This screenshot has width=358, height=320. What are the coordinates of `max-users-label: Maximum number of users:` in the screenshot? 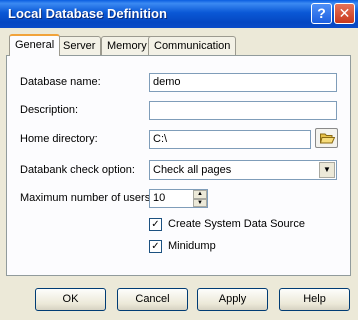 It's located at (87, 198).